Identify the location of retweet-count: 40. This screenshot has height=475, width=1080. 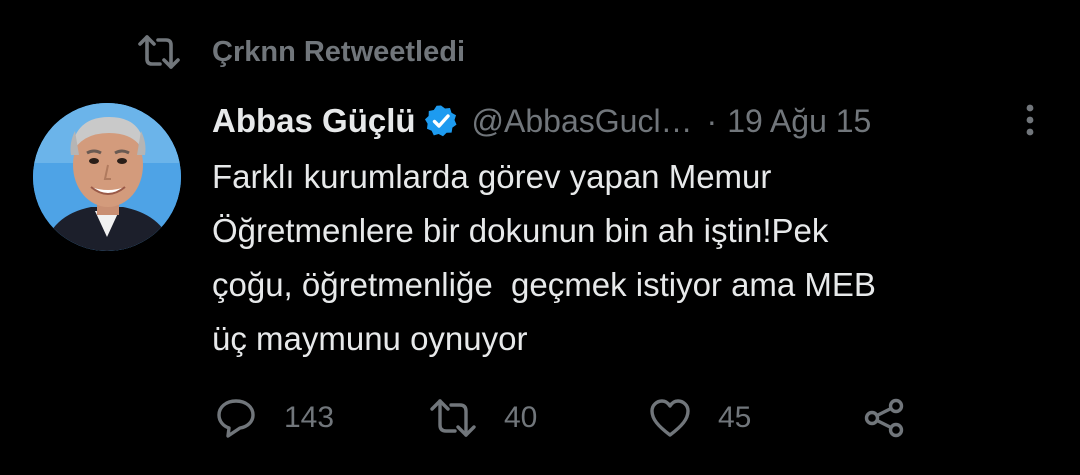
(521, 417).